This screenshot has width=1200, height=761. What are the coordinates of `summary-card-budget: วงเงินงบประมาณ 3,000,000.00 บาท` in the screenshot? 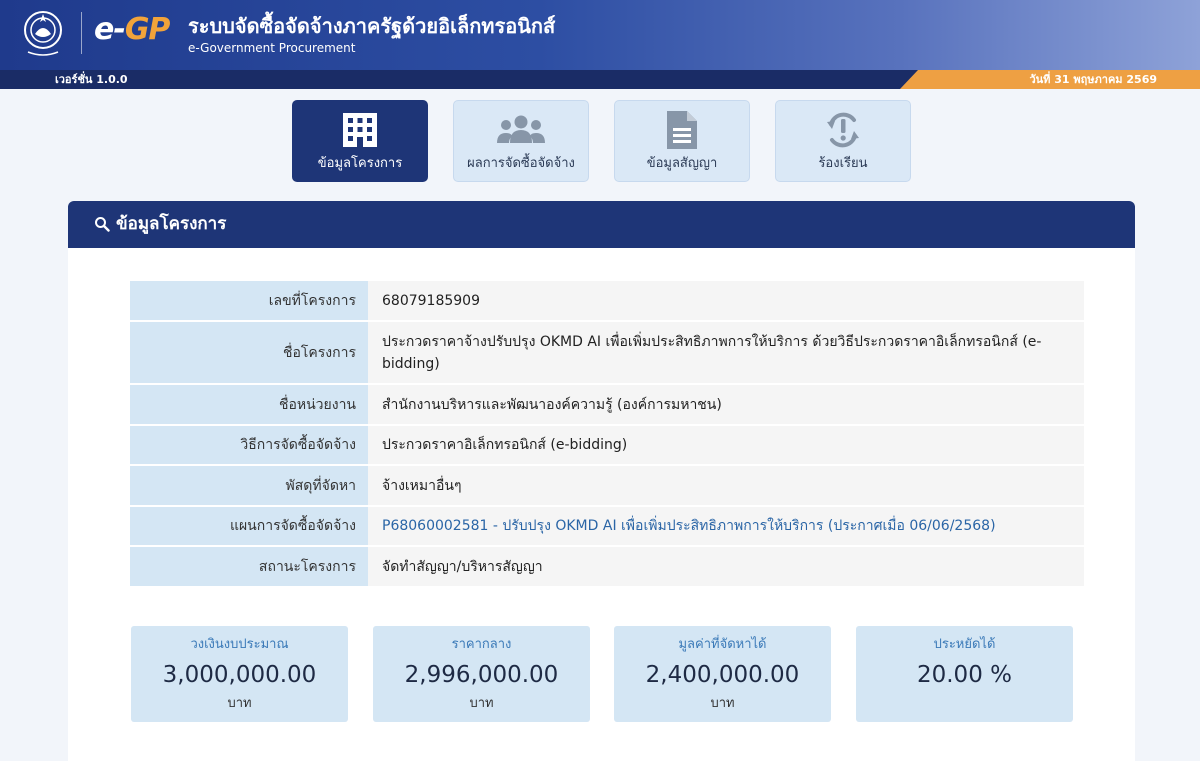 It's located at (239, 674).